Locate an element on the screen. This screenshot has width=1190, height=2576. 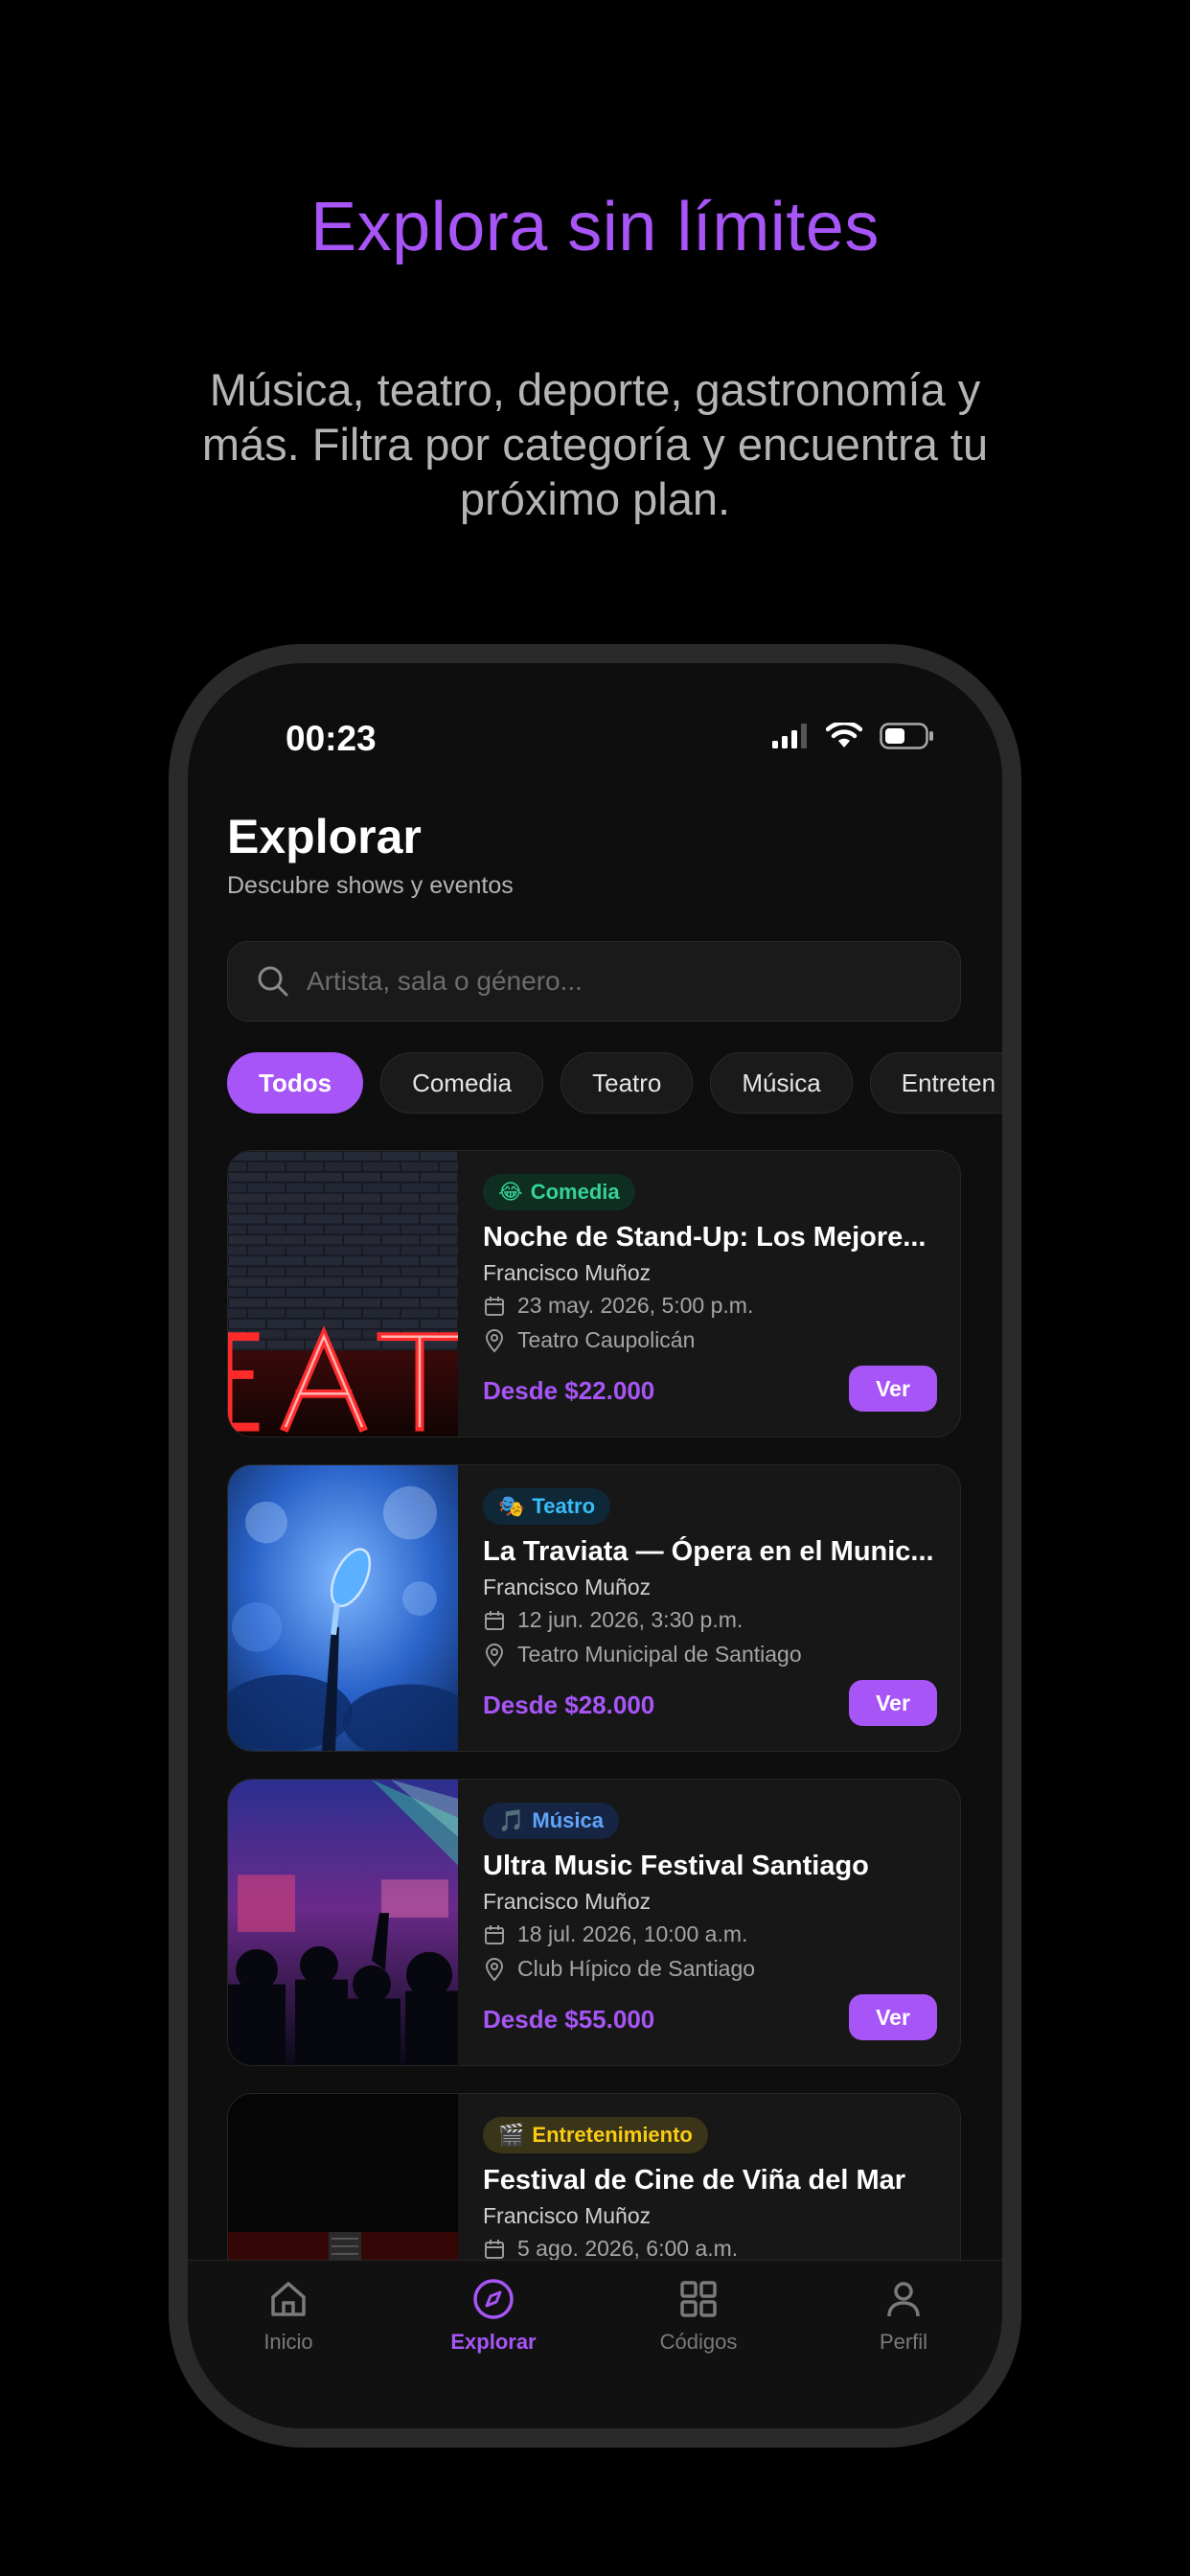
signal-icon is located at coordinates (790, 736).